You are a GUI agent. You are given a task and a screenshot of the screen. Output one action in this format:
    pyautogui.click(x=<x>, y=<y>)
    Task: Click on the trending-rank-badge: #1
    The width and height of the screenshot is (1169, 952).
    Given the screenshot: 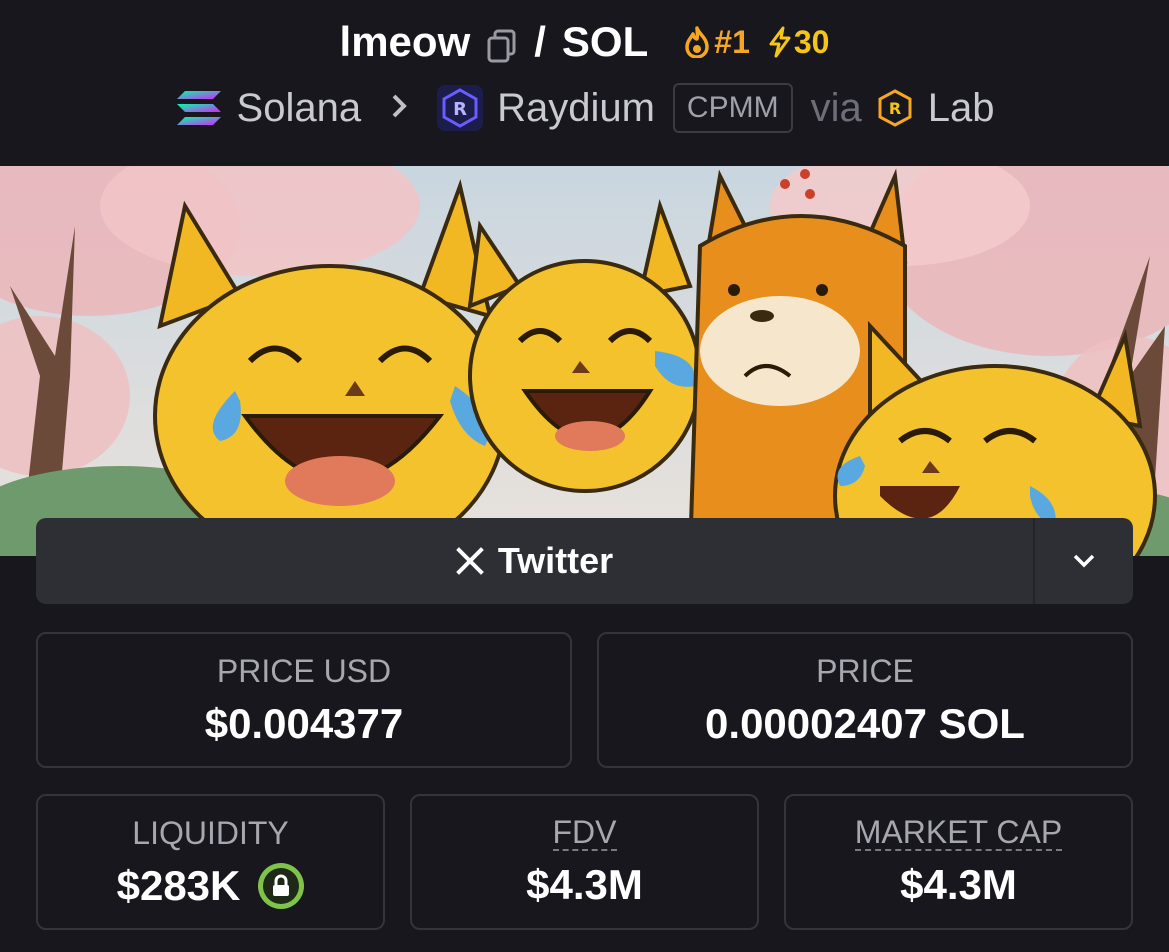 What is the action you would take?
    pyautogui.click(x=716, y=42)
    